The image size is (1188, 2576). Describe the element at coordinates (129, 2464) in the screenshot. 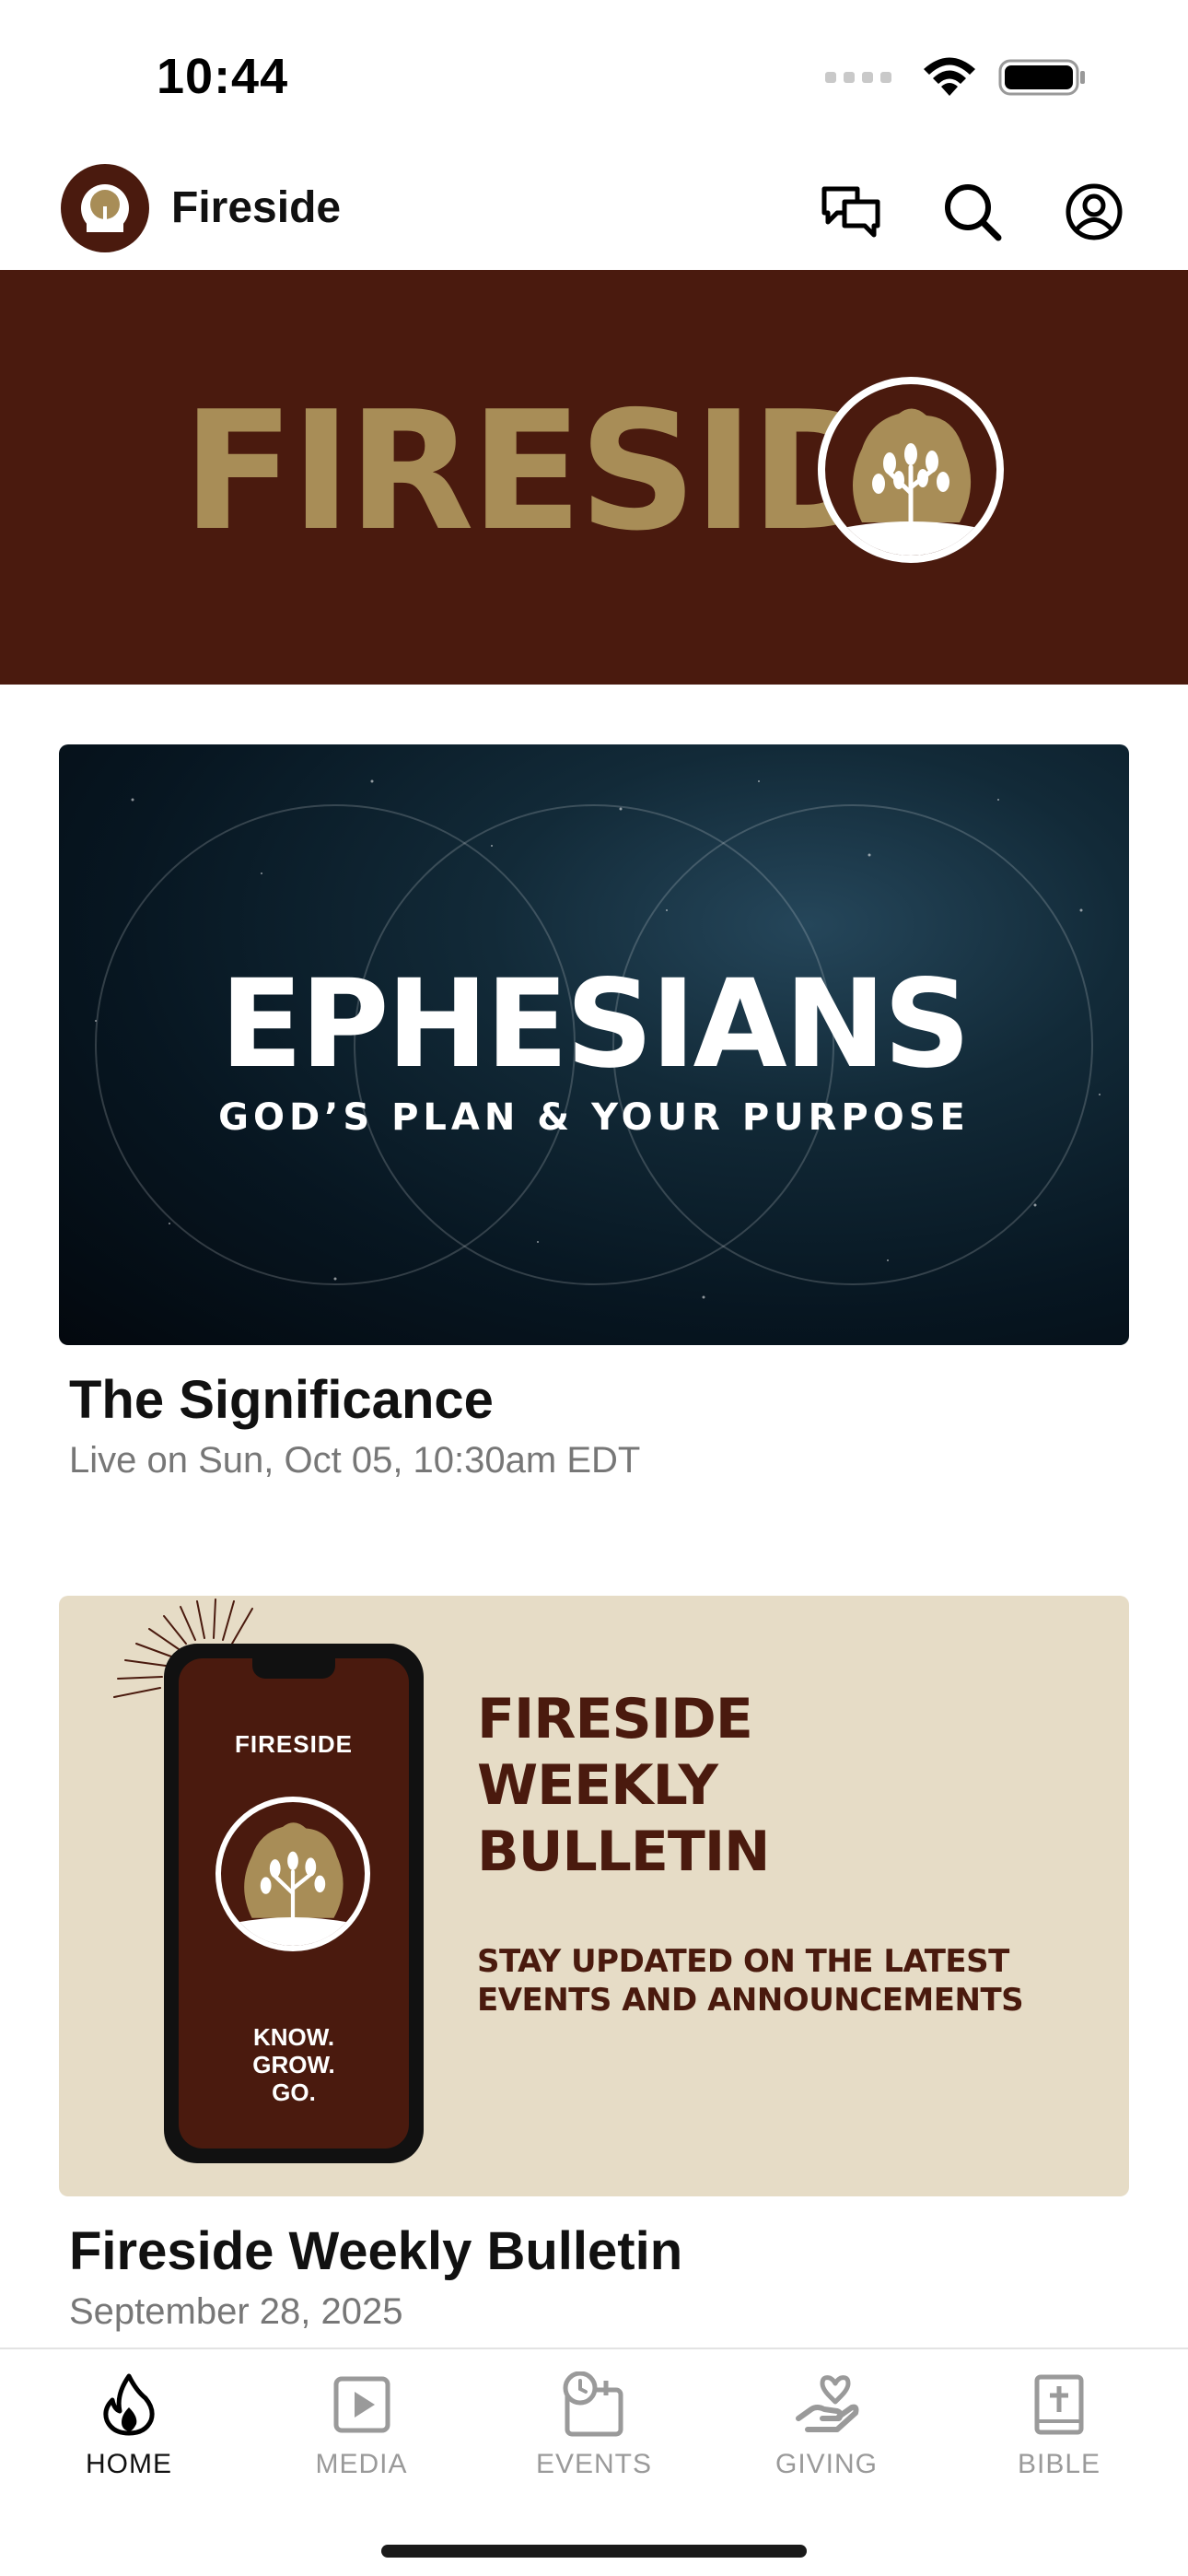

I see `tab-label: HOME` at that location.